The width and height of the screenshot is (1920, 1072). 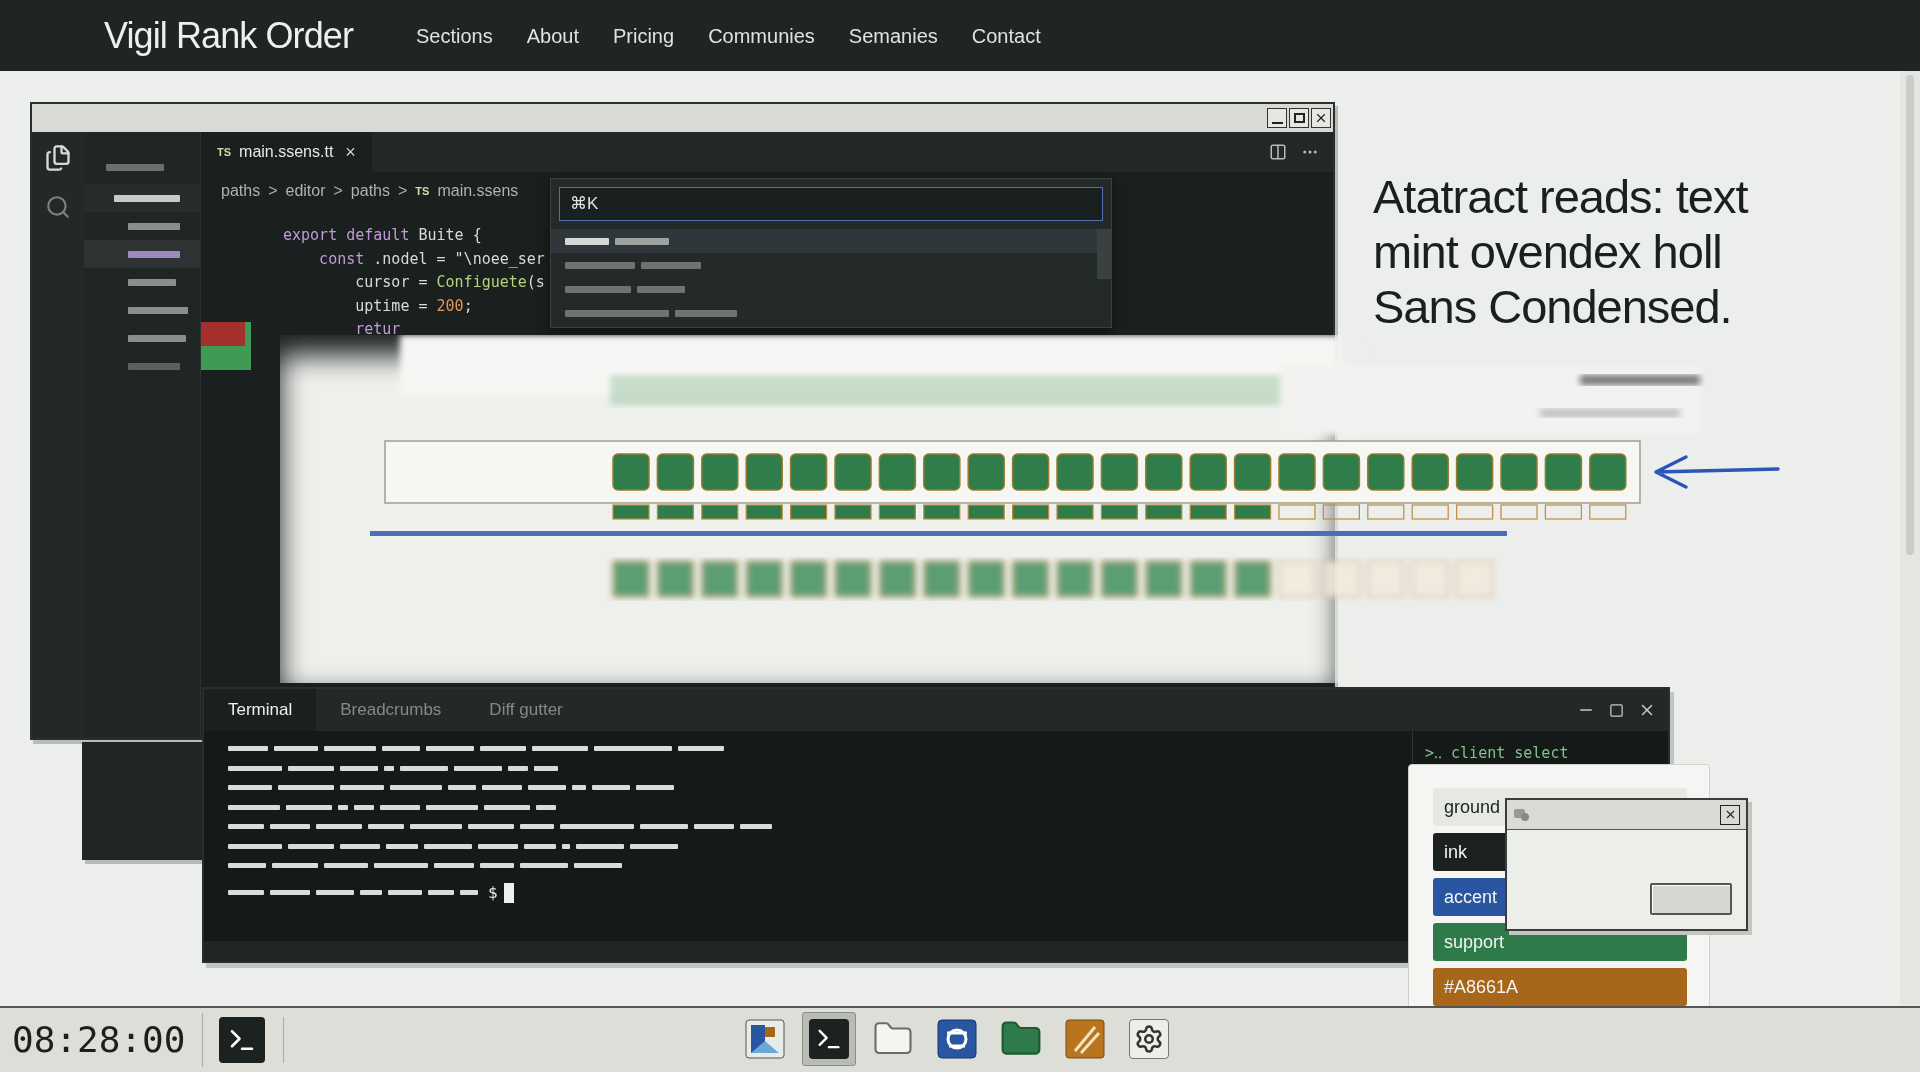 What do you see at coordinates (58, 158) in the screenshot?
I see `files-icon` at bounding box center [58, 158].